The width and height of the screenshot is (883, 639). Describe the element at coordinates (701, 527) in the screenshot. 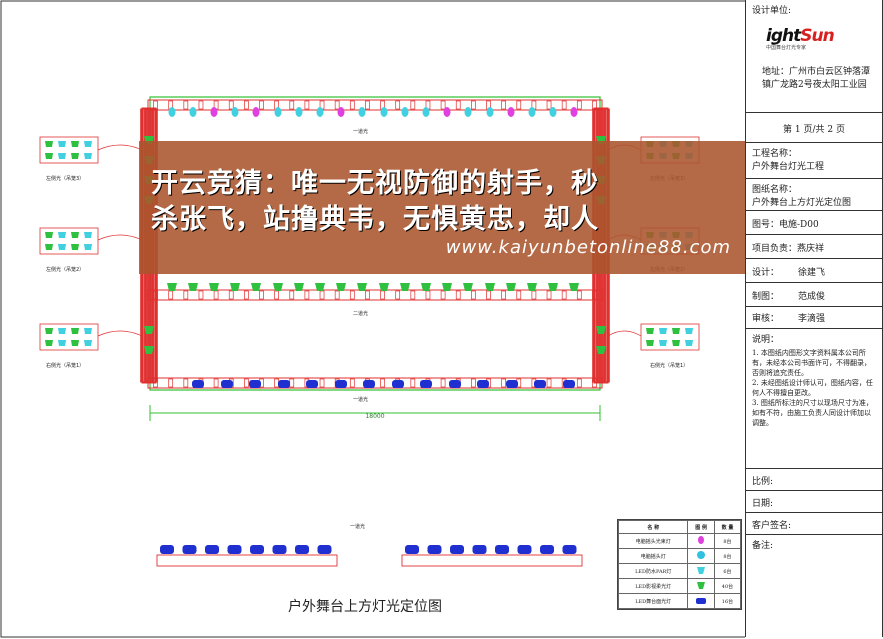

I see `legend-header-symbol: 图 例` at that location.